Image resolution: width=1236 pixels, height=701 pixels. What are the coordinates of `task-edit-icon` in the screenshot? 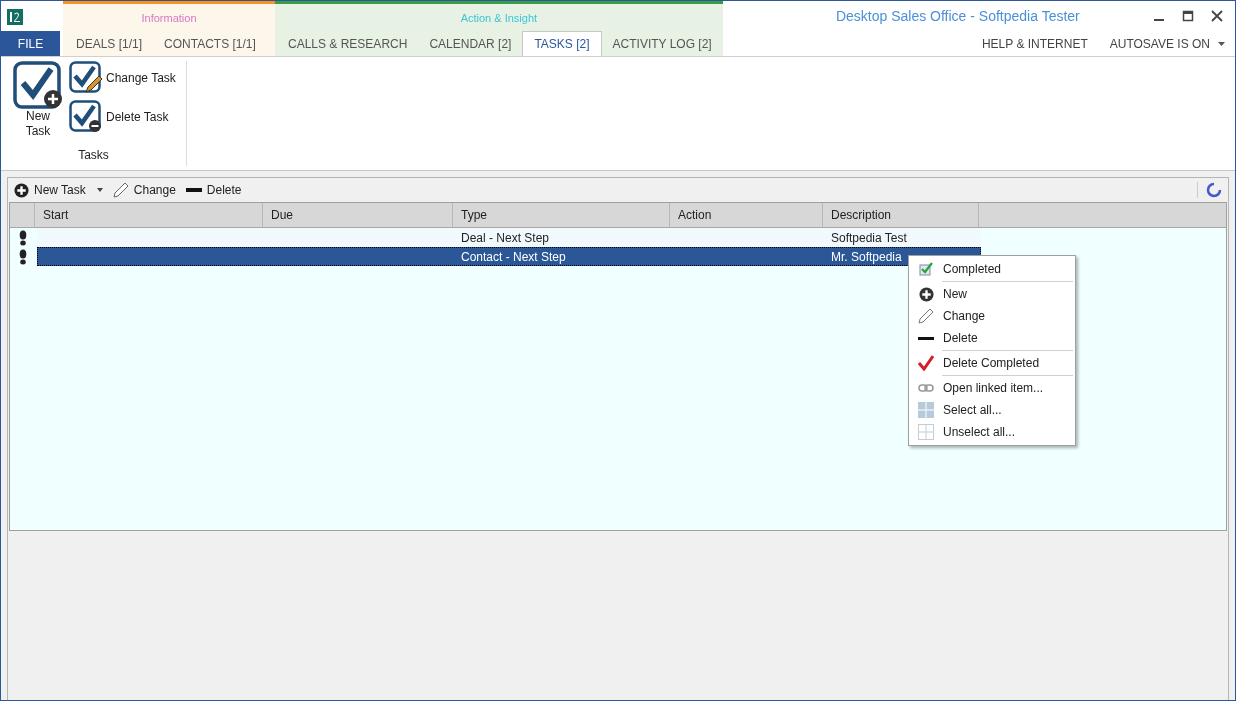 It's located at (85, 77).